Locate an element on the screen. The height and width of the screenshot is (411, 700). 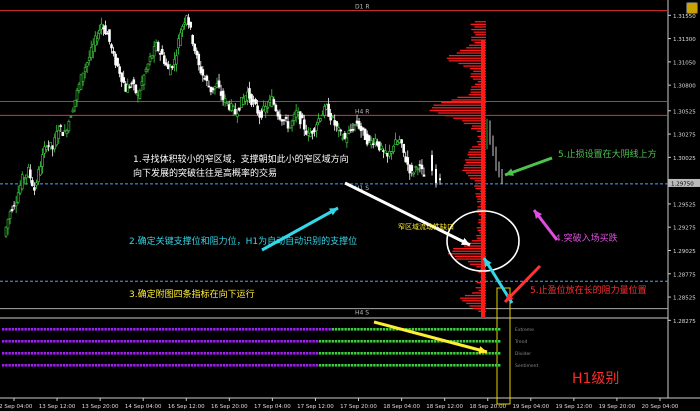
price-tick-label: 1.28525 is located at coordinates (684, 299).